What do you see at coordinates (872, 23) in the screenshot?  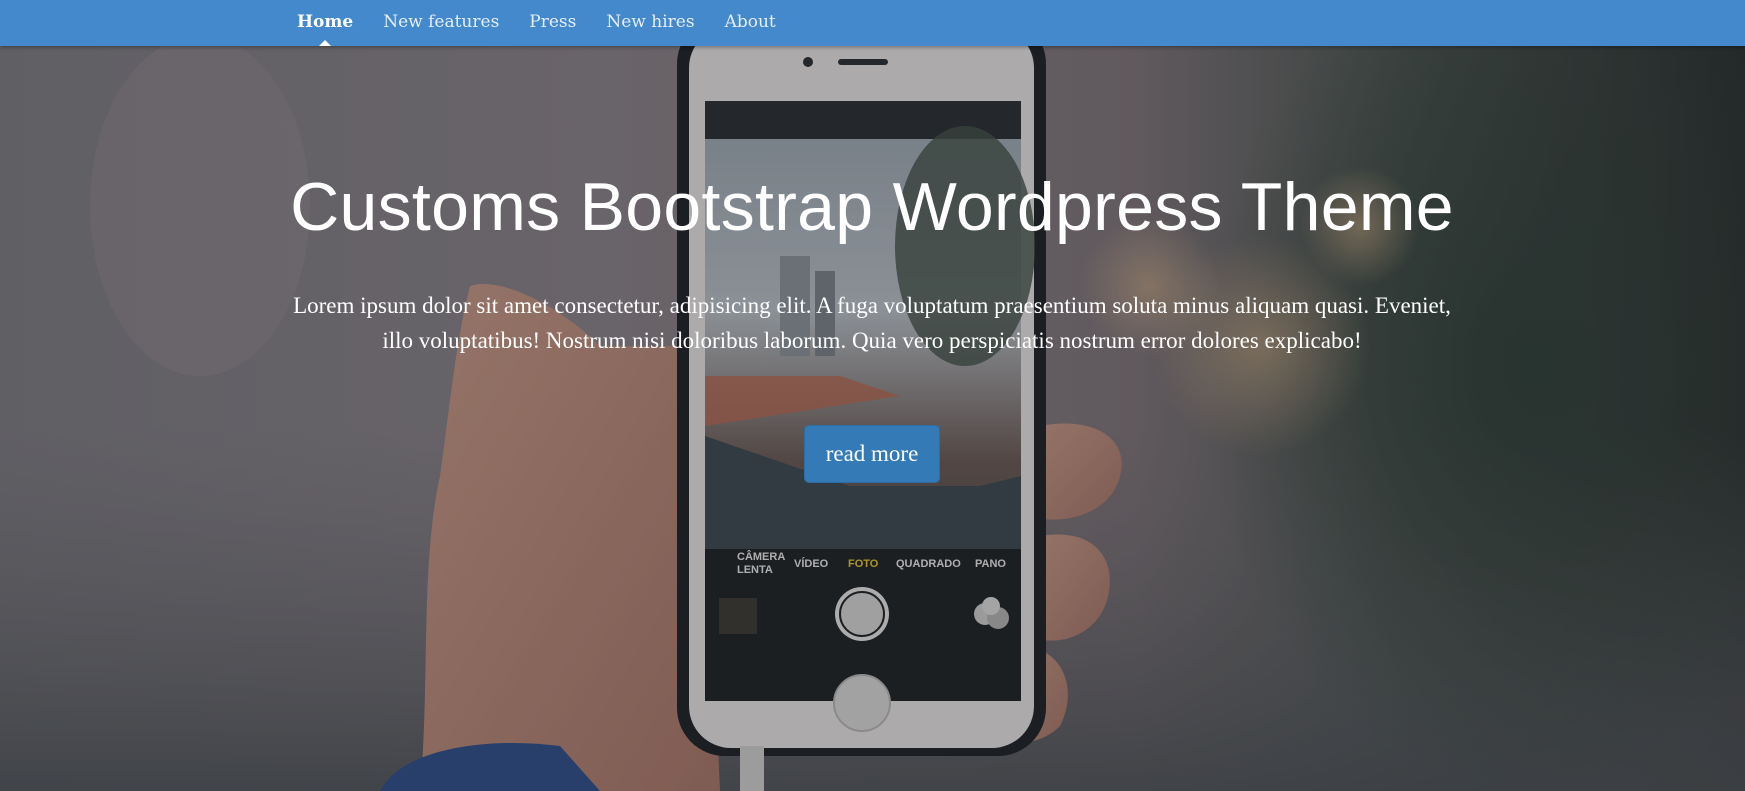 I see `top-navbar: Home New features Press New hires About` at bounding box center [872, 23].